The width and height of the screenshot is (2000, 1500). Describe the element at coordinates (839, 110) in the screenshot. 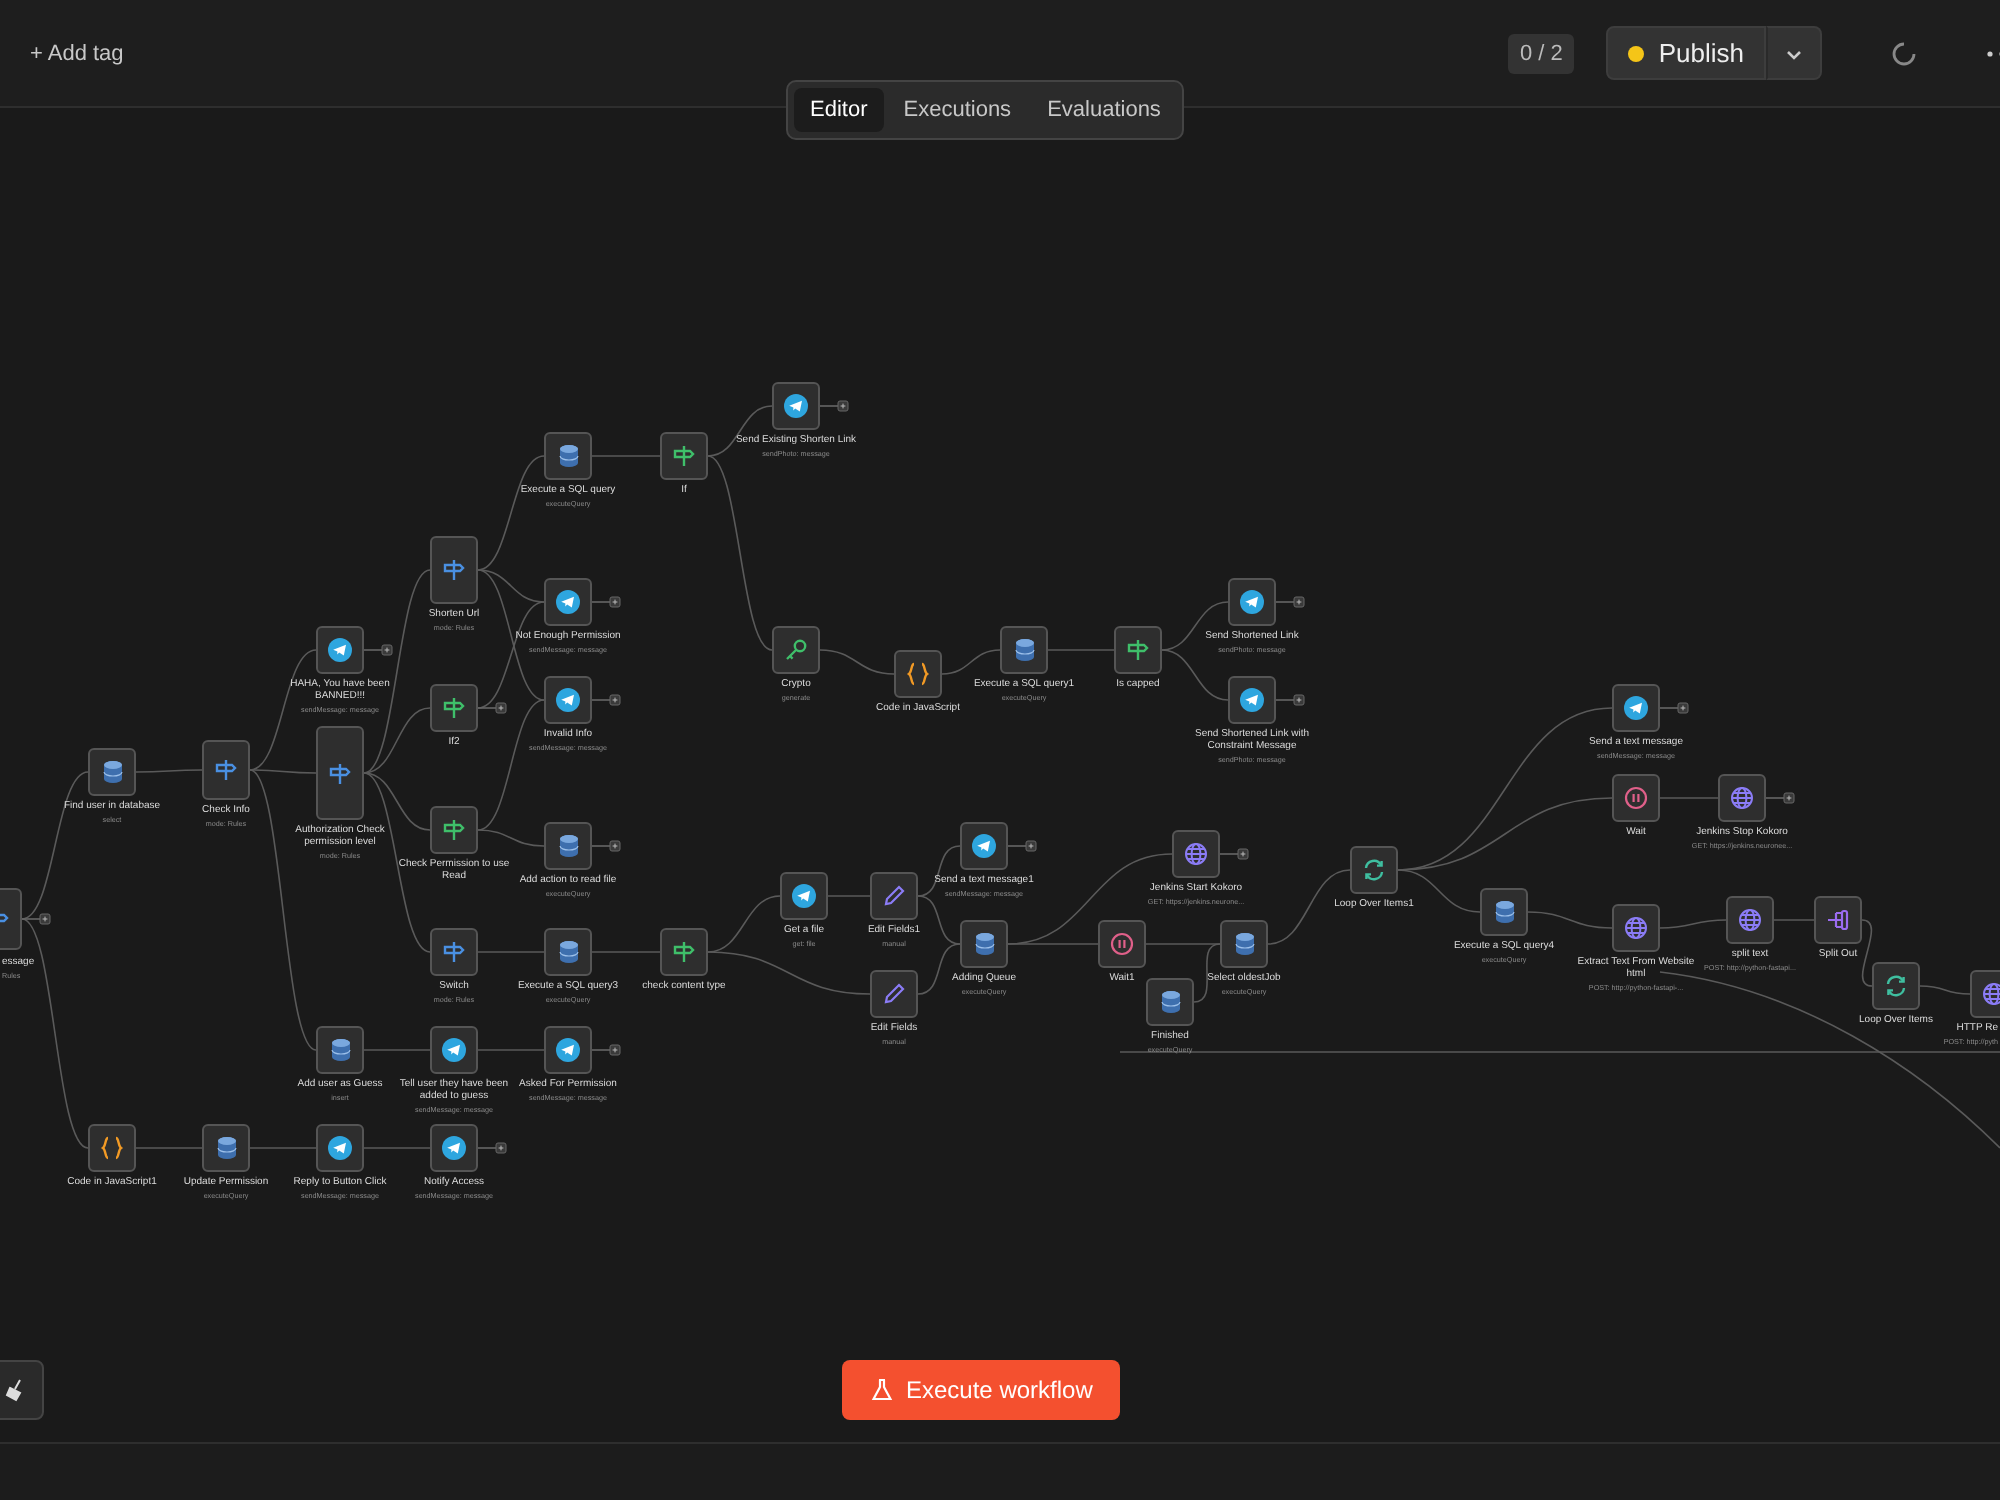

I see `view-tab: Editor` at that location.